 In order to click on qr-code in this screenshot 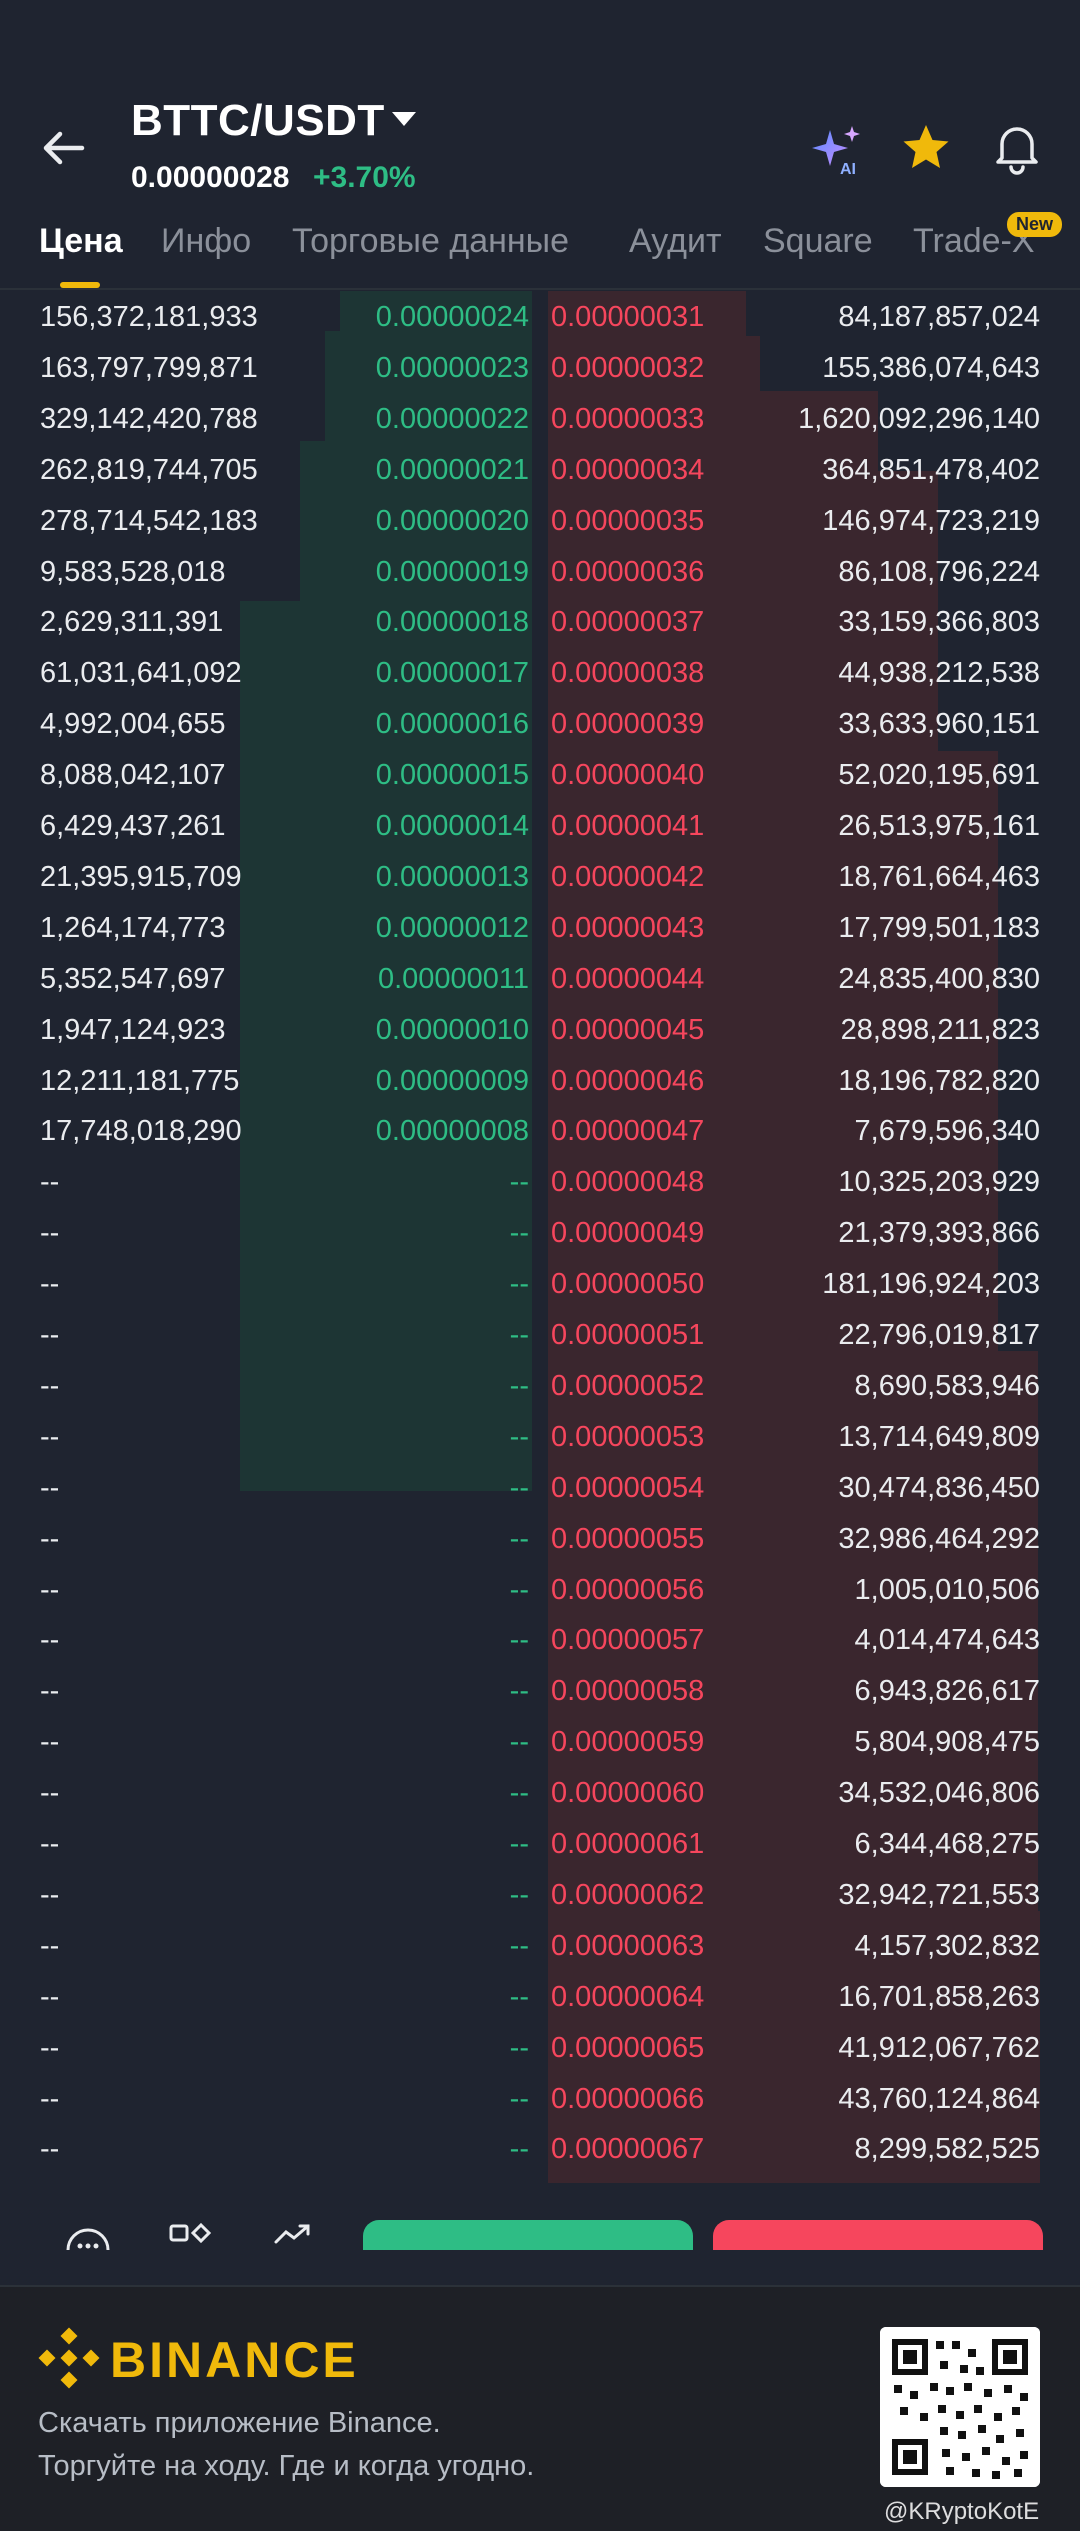, I will do `click(960, 2407)`.